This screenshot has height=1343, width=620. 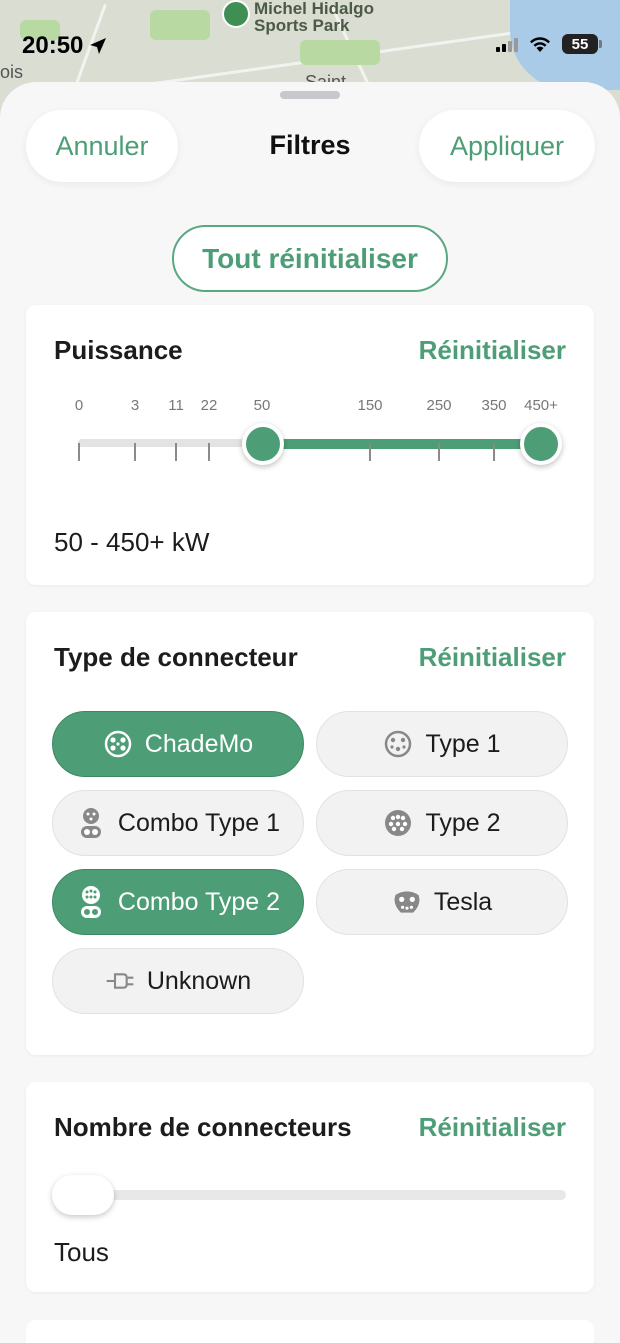 What do you see at coordinates (98, 46) in the screenshot?
I see `location-arrow-icon` at bounding box center [98, 46].